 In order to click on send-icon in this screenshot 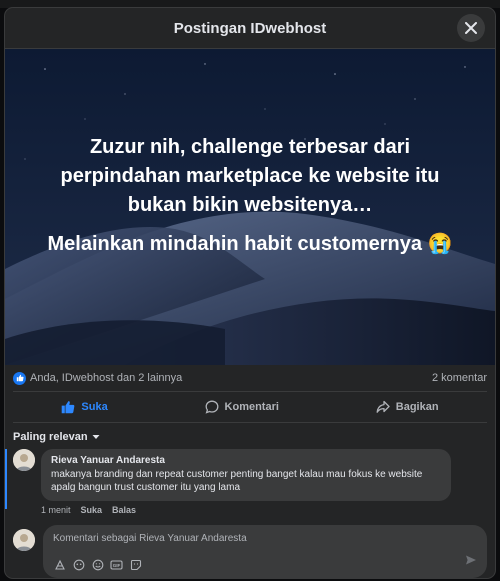, I will do `click(471, 560)`.